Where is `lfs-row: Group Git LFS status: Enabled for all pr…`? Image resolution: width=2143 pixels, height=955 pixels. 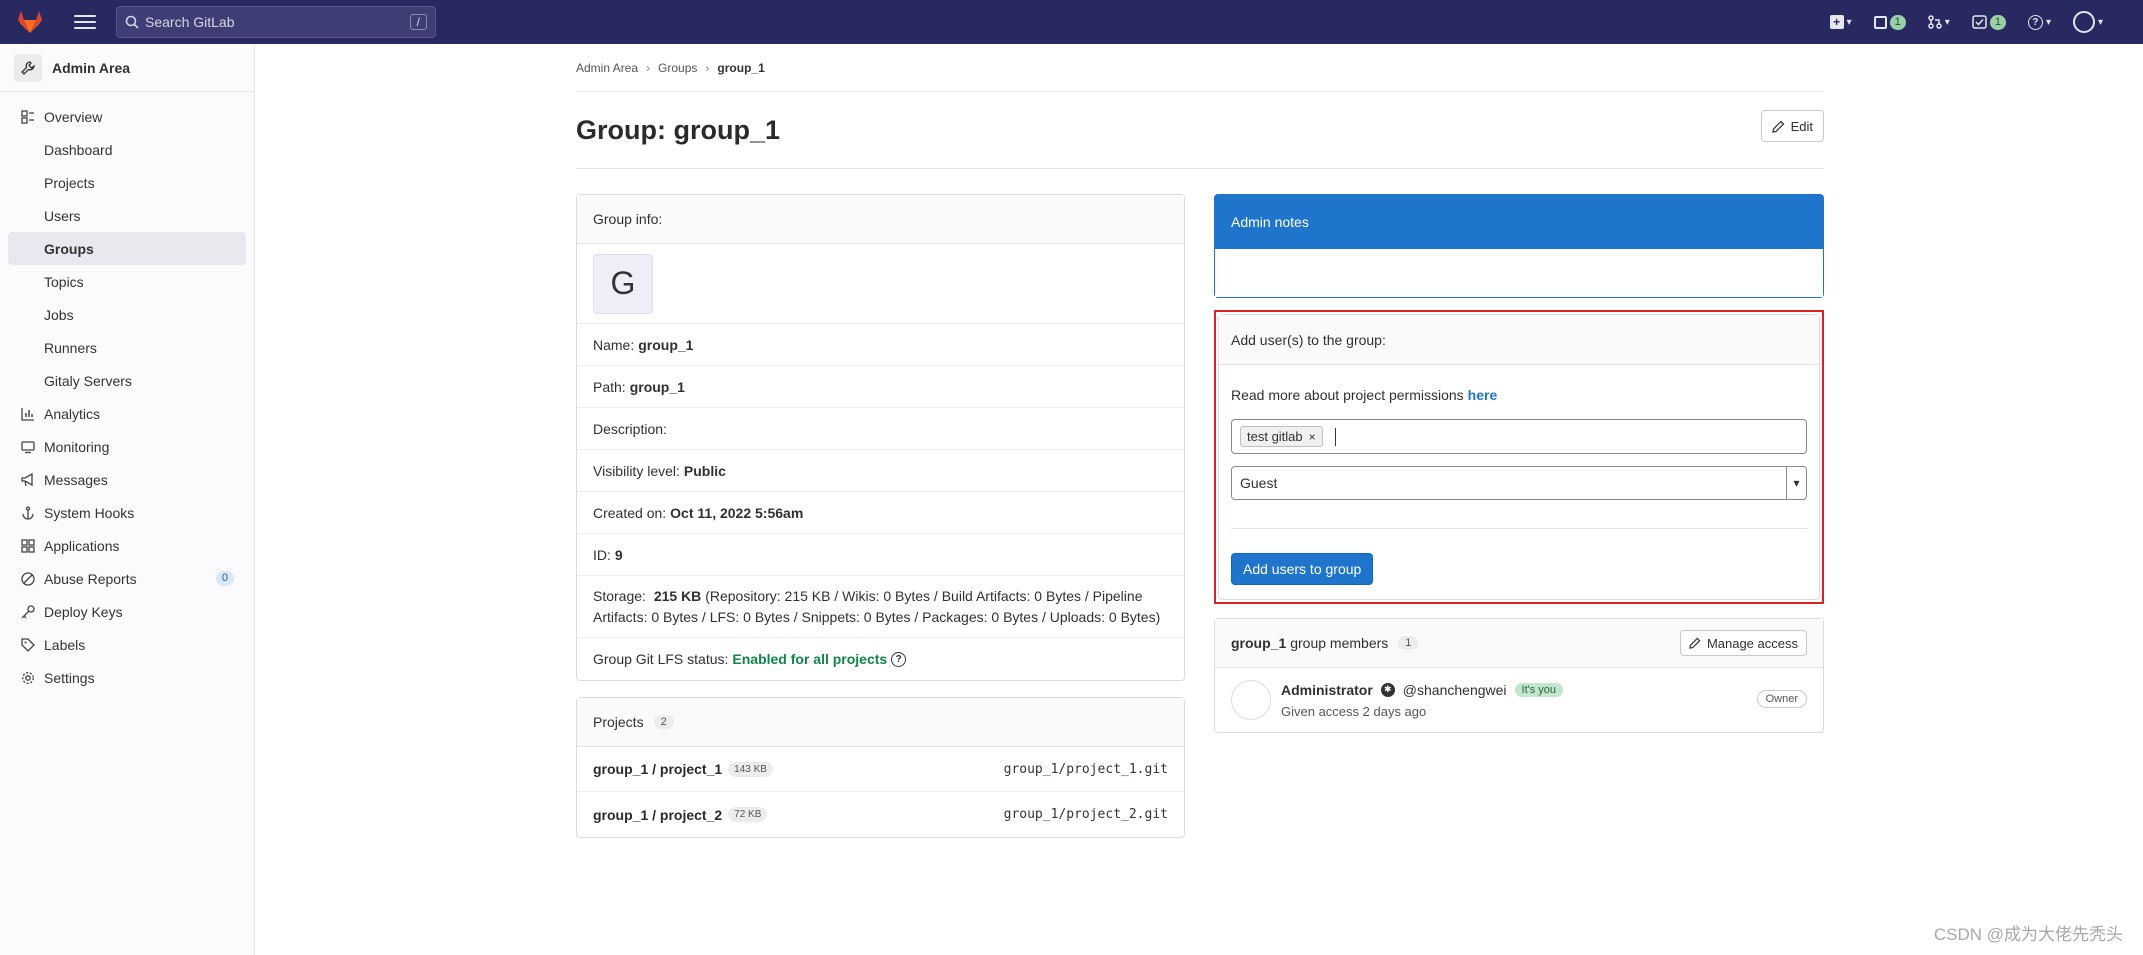
lfs-row: Group Git LFS status: Enabled for all pr… is located at coordinates (880, 659).